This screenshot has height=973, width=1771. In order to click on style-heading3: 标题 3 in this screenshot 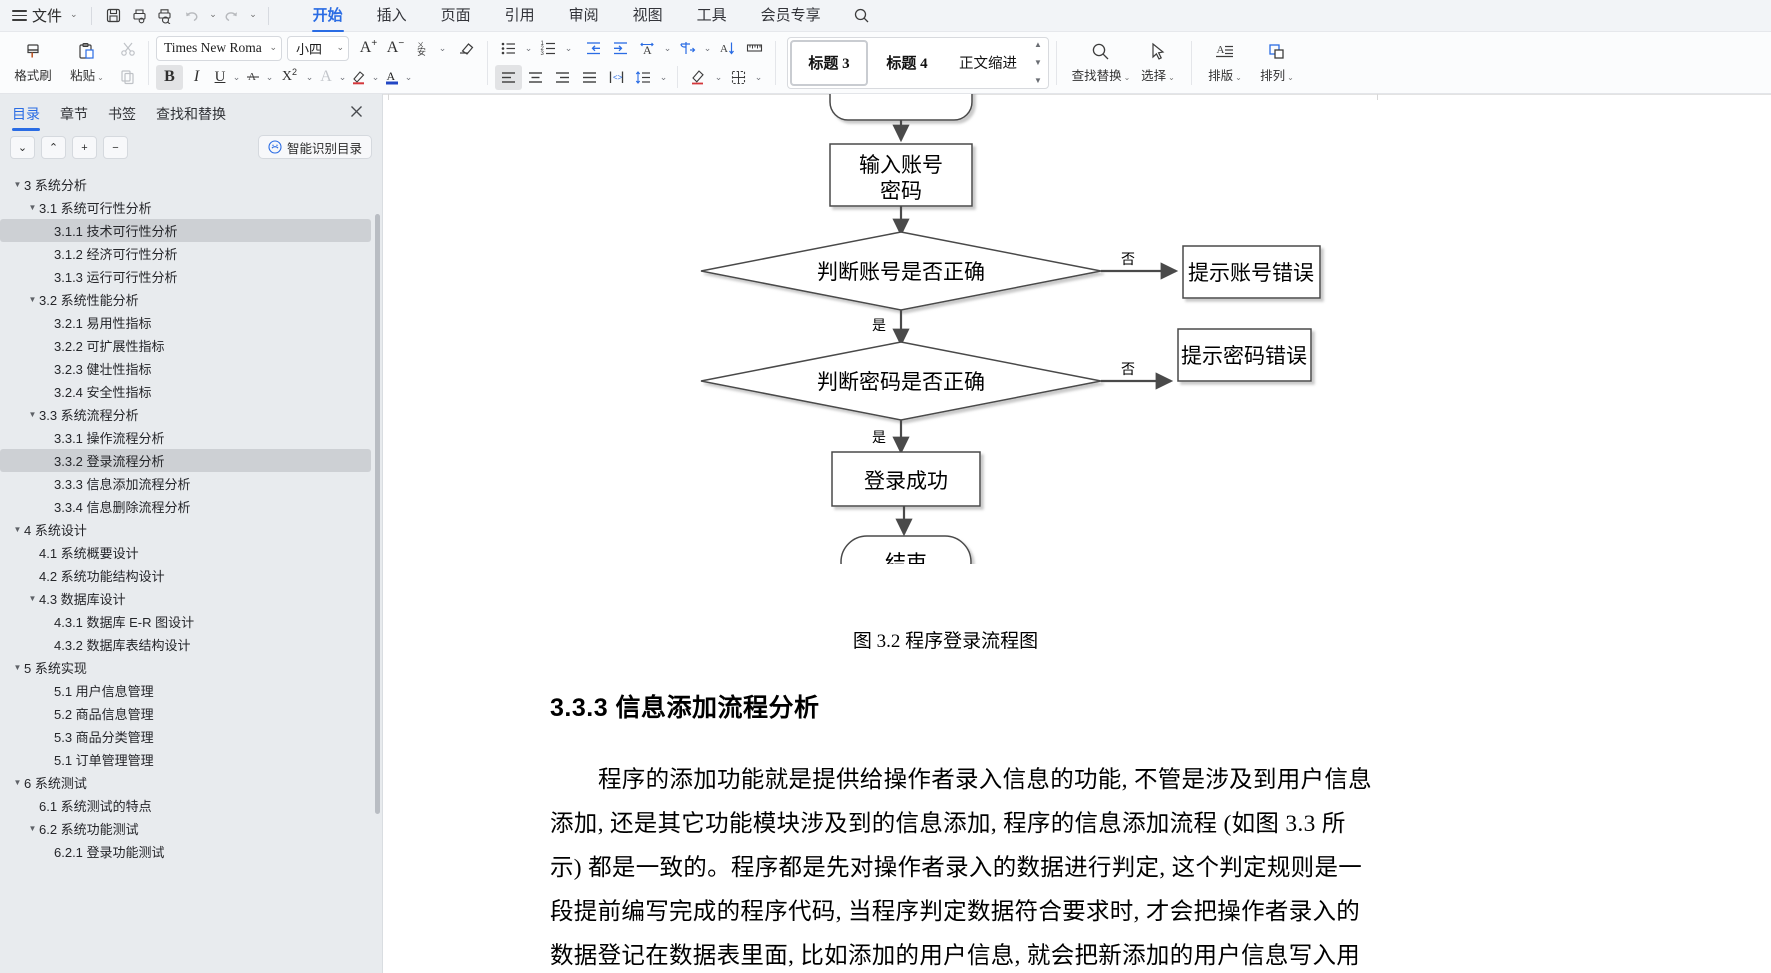, I will do `click(829, 62)`.